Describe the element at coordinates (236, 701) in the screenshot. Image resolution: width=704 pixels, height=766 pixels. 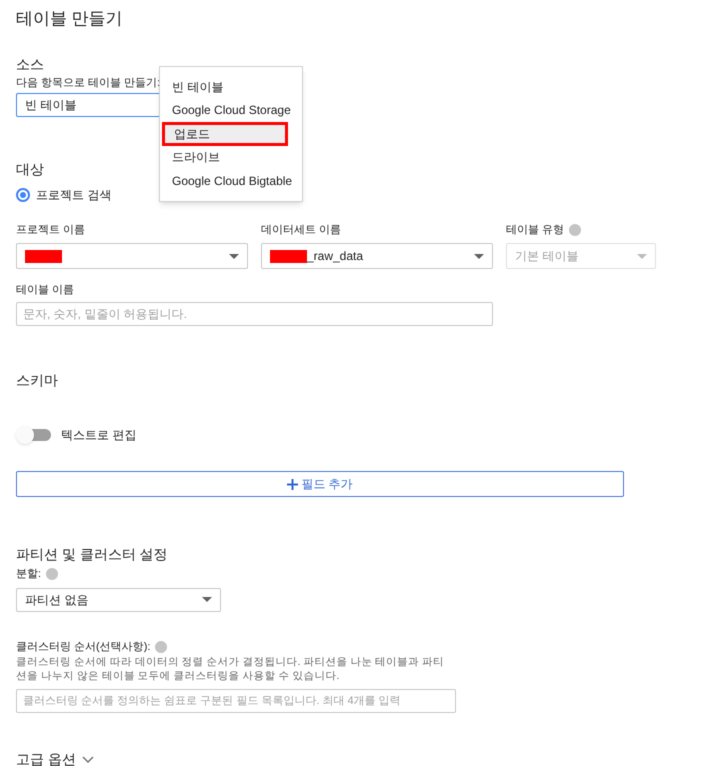
I see `clustering-order-input: 클러스터링 순서를 정의하는 쉼표로 구분된 필드 목록입니다. 최대 4개를 입력` at that location.